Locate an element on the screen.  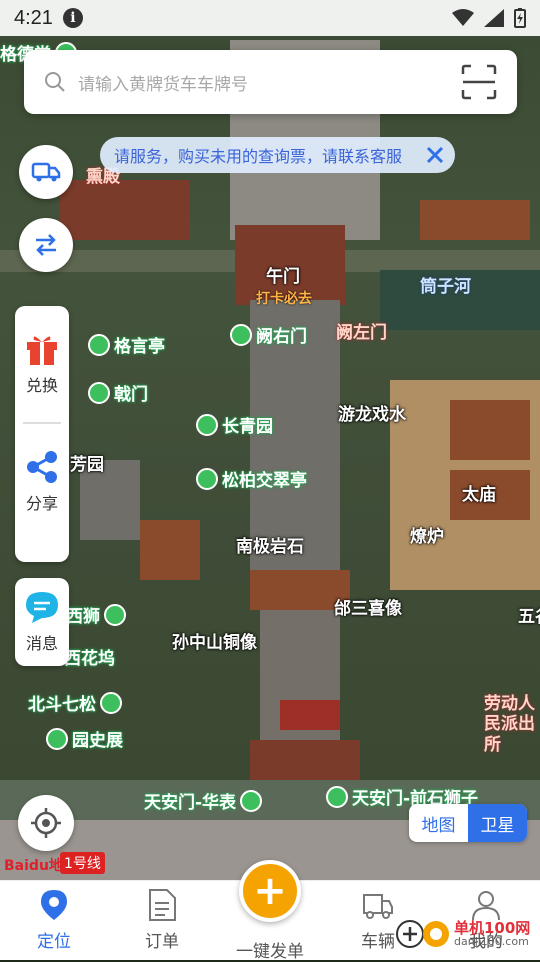
wifi-icon is located at coordinates (463, 17).